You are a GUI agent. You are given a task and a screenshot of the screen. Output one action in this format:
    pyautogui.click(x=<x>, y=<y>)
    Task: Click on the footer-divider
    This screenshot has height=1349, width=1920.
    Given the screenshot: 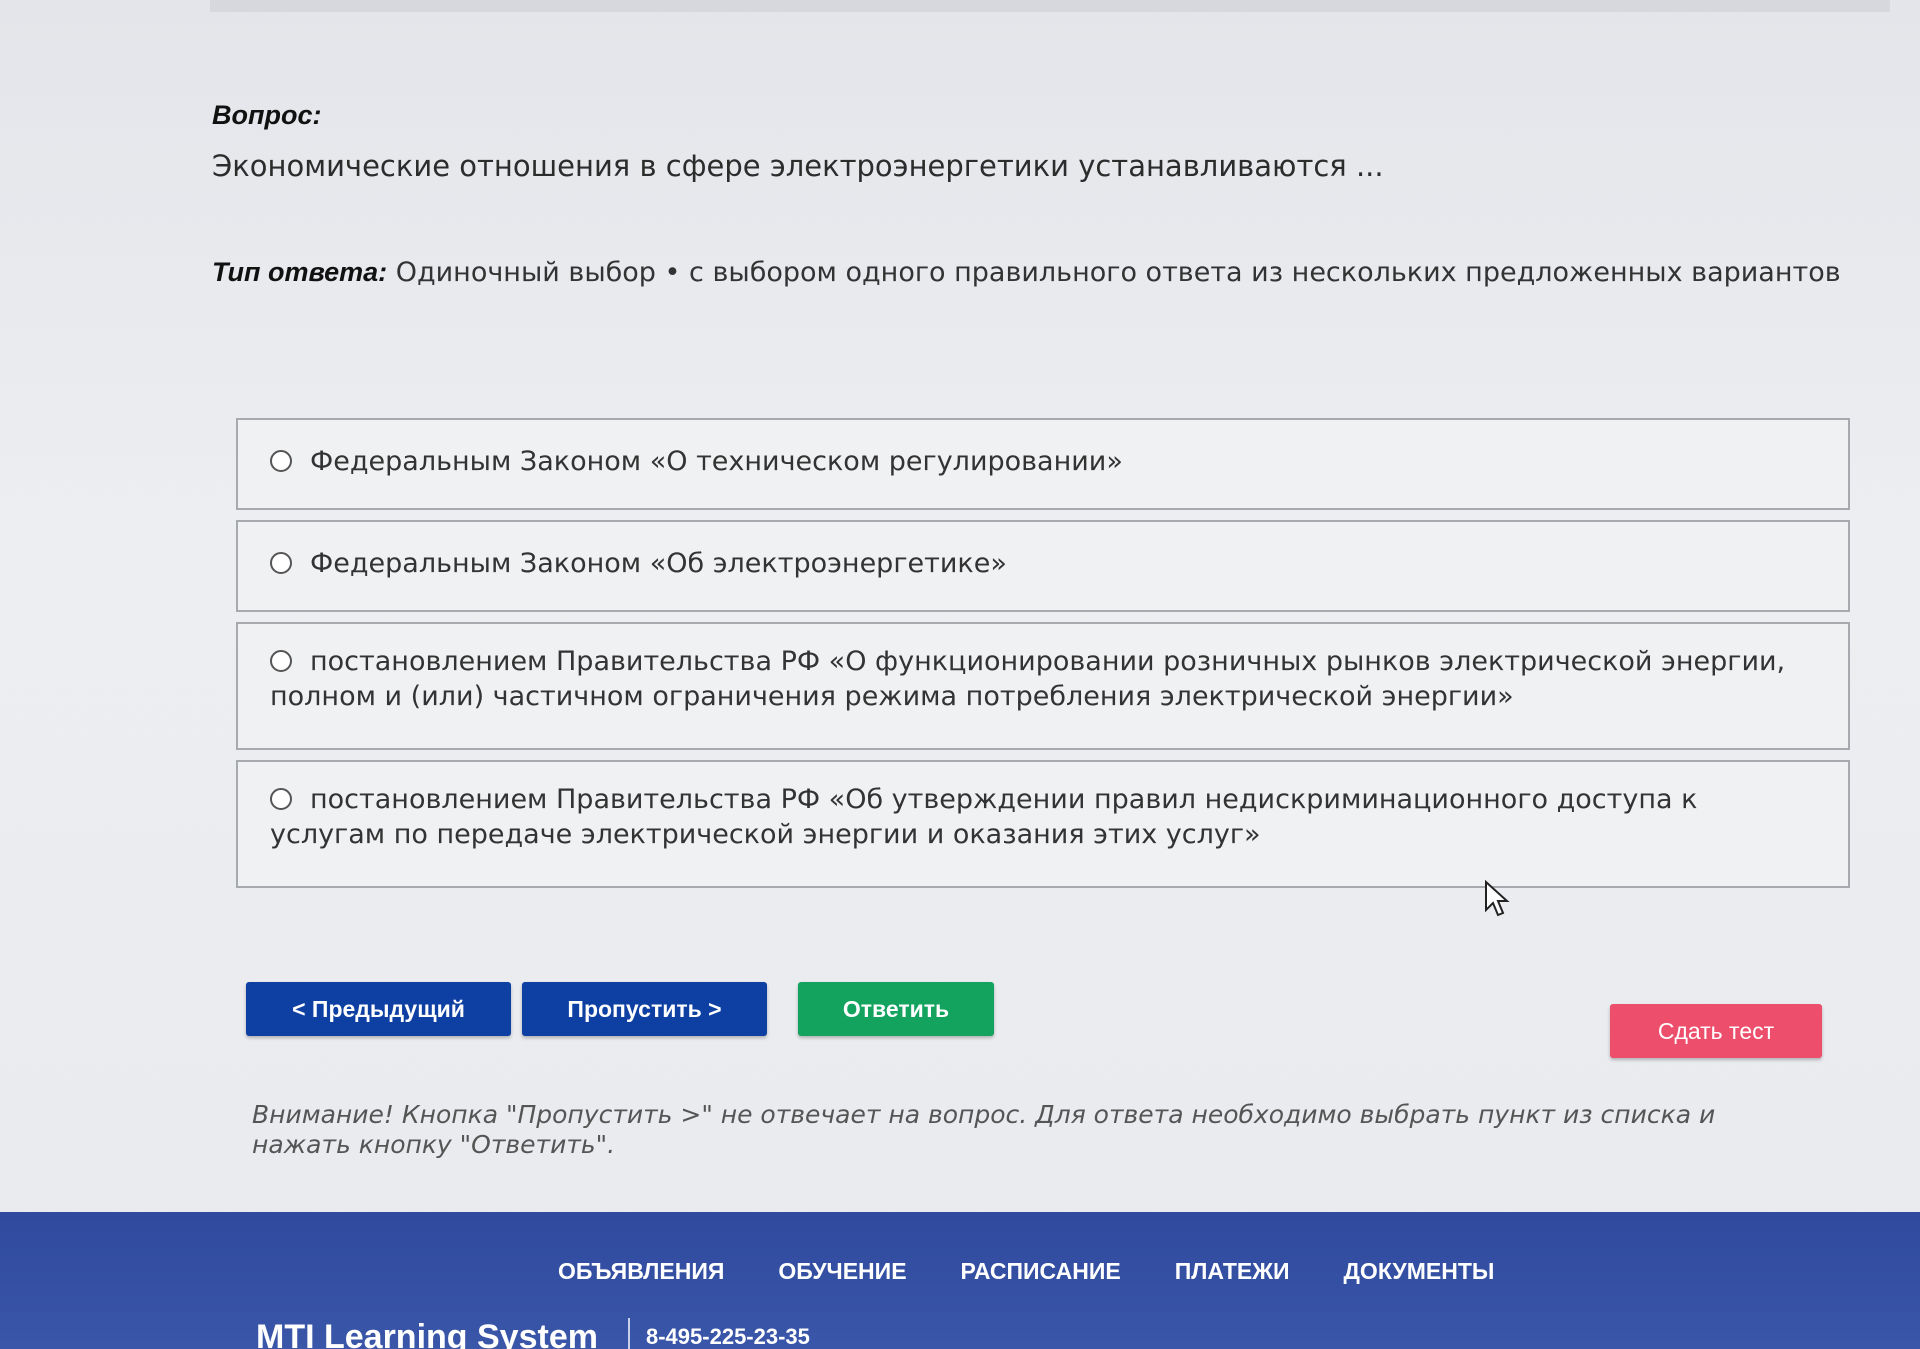 What is the action you would take?
    pyautogui.click(x=629, y=1333)
    